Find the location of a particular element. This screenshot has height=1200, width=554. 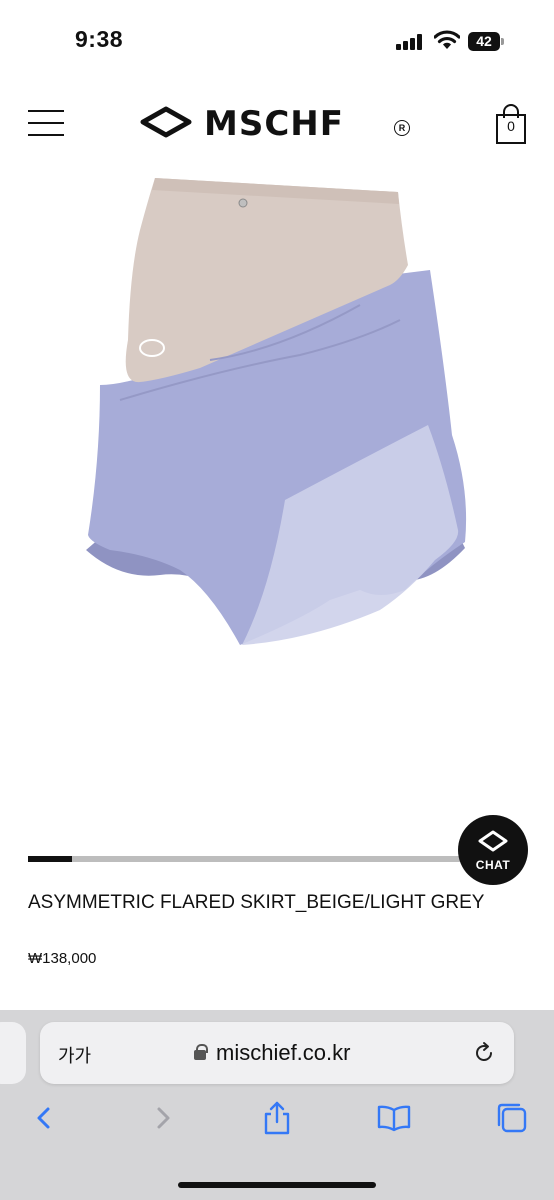

url-text: mischief.co.kr is located at coordinates (283, 1053).